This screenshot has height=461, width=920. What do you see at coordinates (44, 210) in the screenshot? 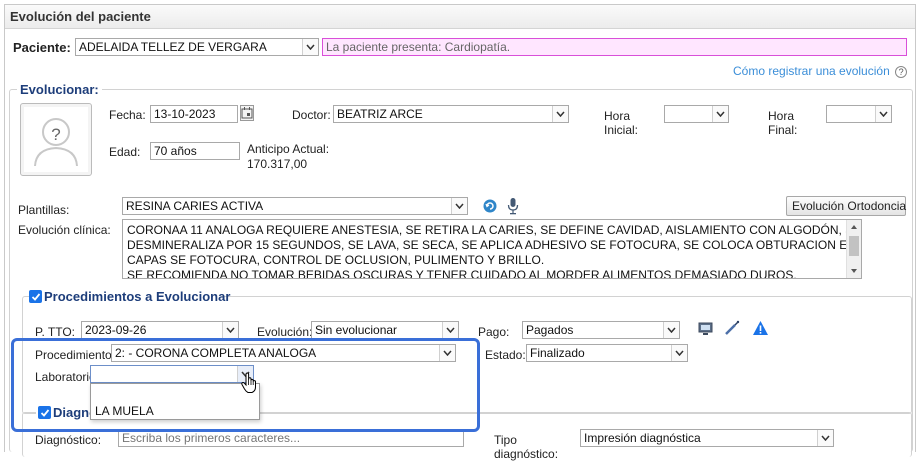
I see `plantillas-label: Plantillas:` at bounding box center [44, 210].